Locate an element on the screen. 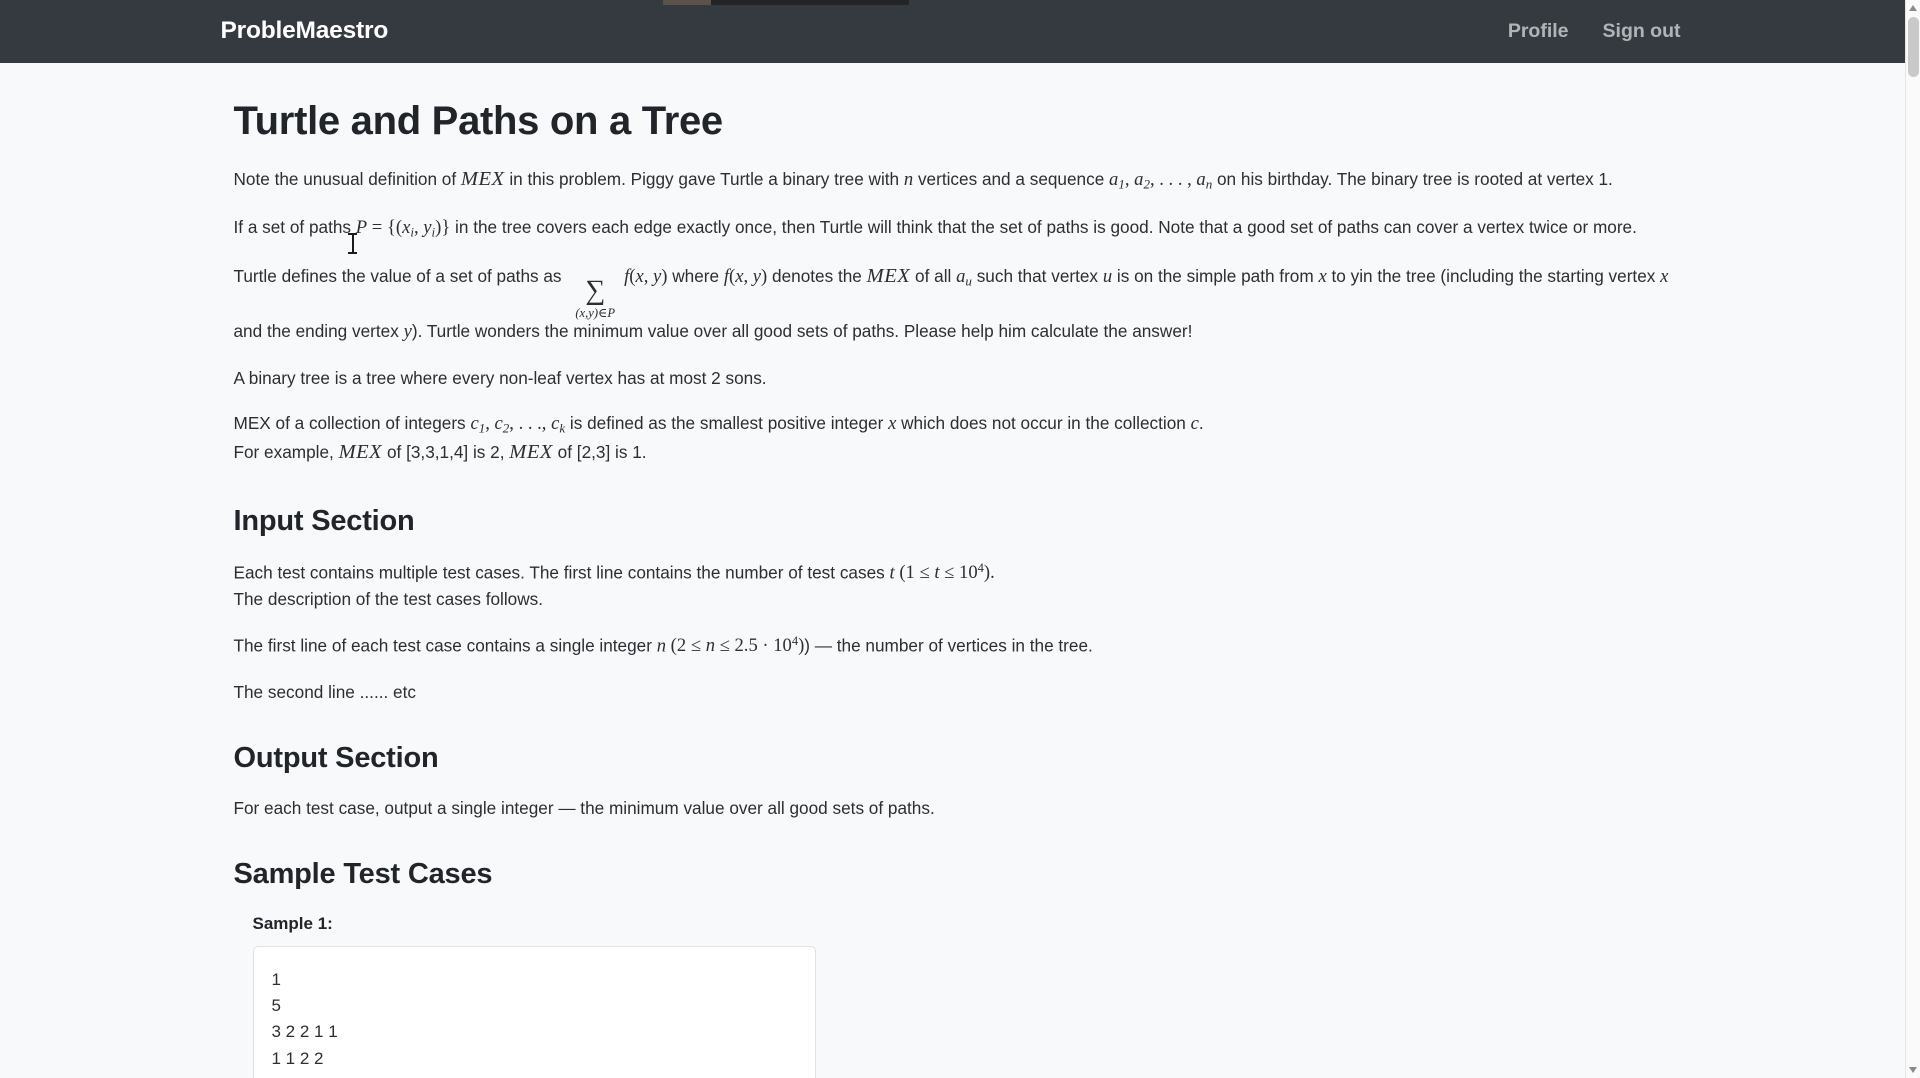 This screenshot has width=1920, height=1078. math-mex-3: MEX is located at coordinates (360, 452).